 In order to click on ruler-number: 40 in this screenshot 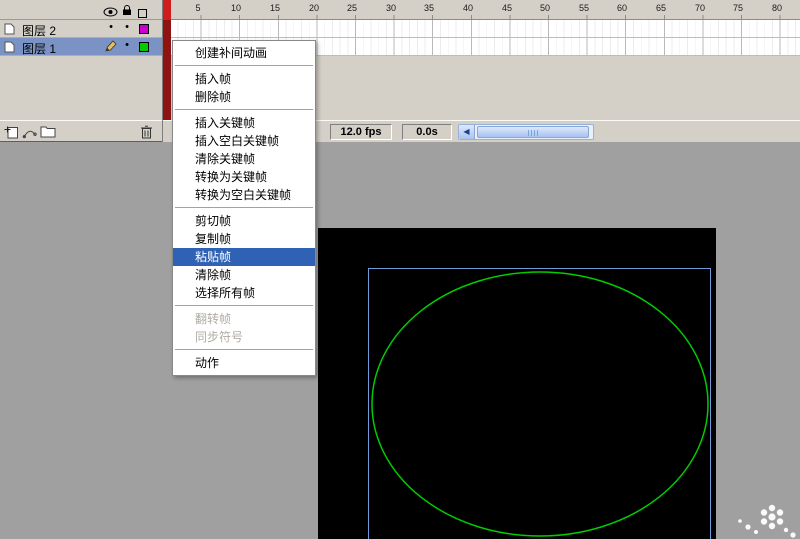, I will do `click(468, 8)`.